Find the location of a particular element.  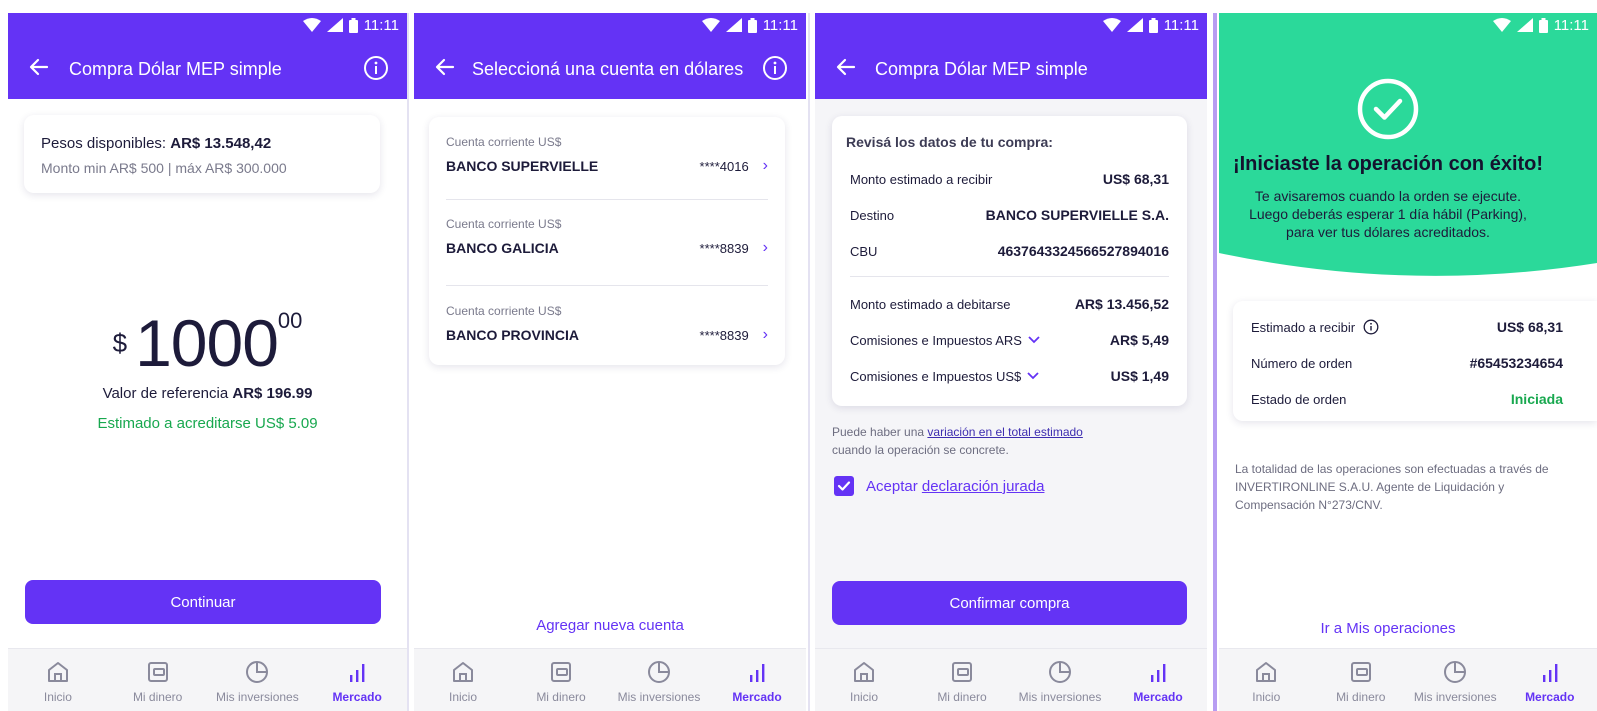

continue-button: Continuar is located at coordinates (203, 602).